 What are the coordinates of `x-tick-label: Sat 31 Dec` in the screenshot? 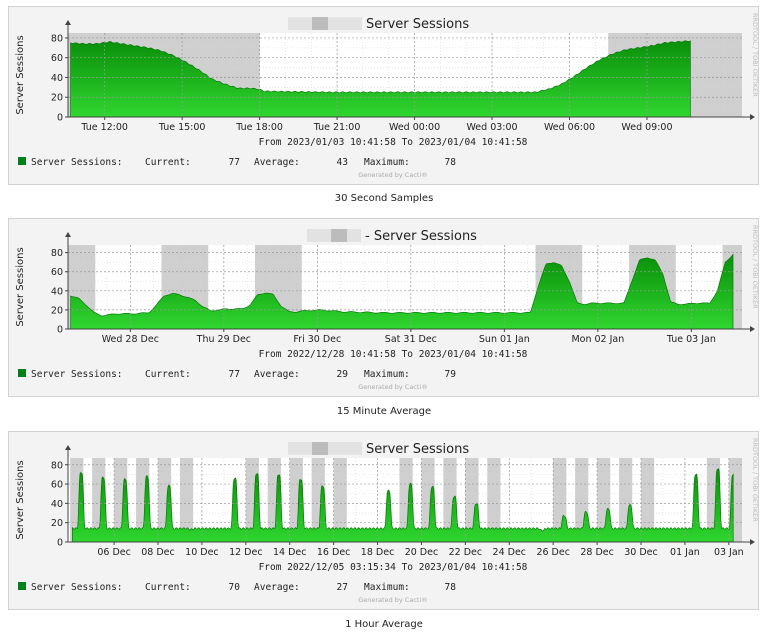 It's located at (411, 339).